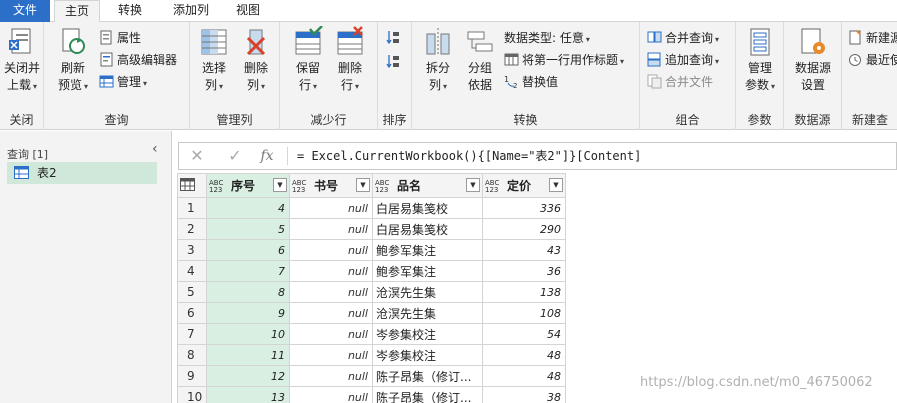  What do you see at coordinates (683, 38) in the screenshot?
I see `merge-queries-button: 合并查询 ▾` at bounding box center [683, 38].